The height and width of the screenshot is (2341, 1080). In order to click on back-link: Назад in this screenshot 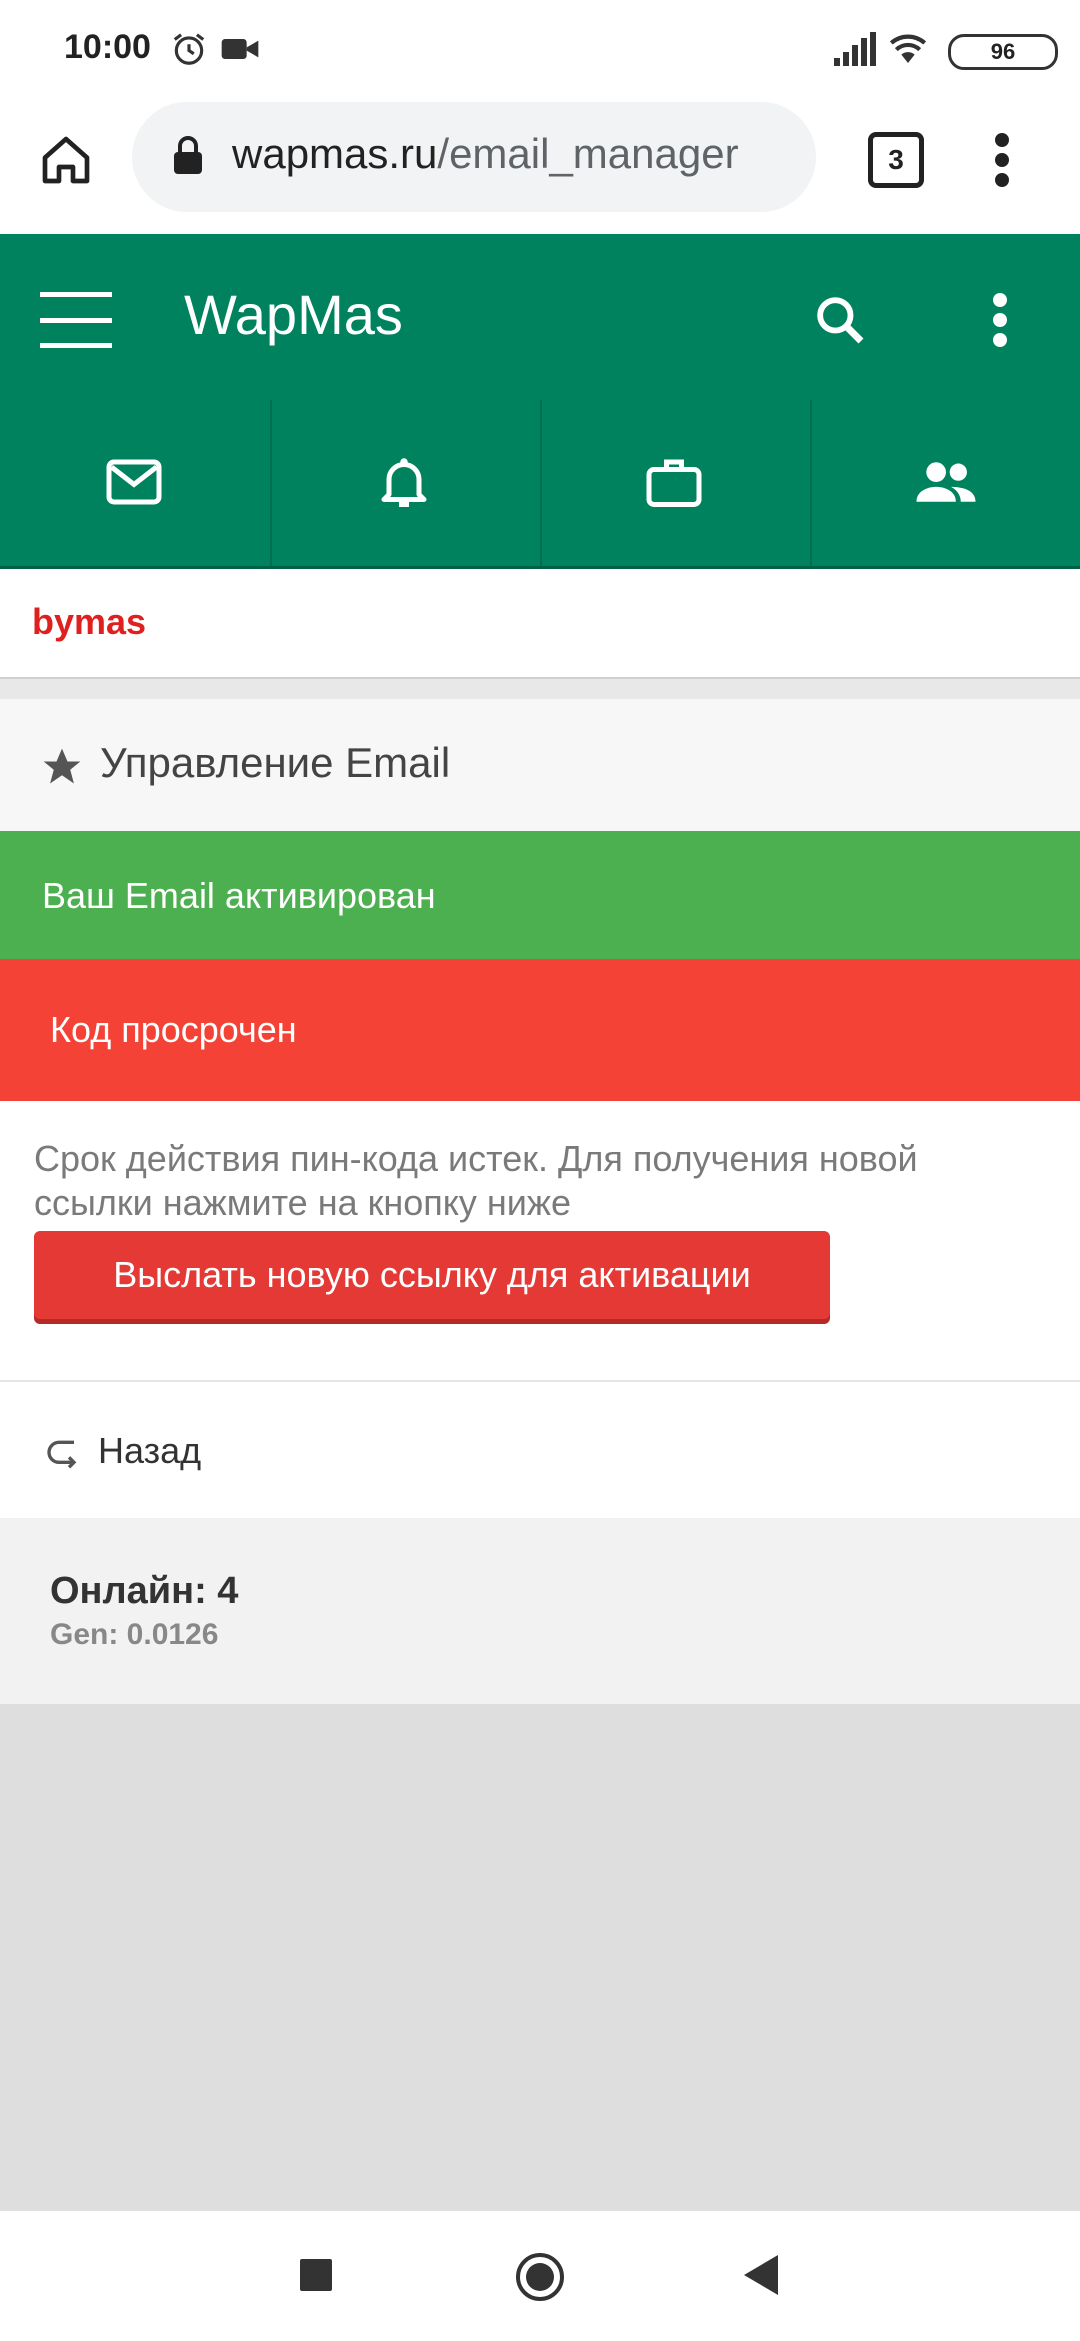, I will do `click(540, 1450)`.